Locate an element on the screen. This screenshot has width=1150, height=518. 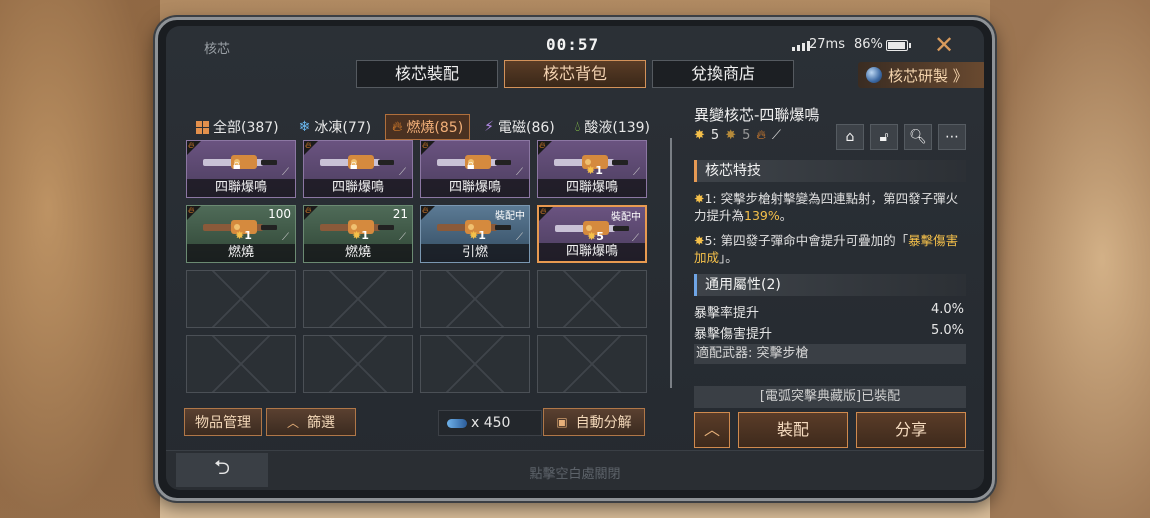
tab-core-backpack: 核芯背包 is located at coordinates (575, 74).